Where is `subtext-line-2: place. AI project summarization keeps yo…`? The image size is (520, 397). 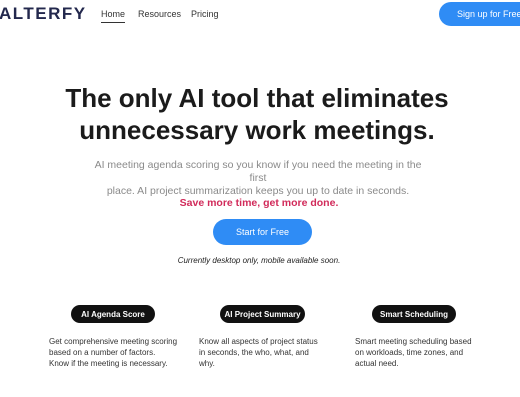 subtext-line-2: place. AI project summarization keeps yo… is located at coordinates (258, 191).